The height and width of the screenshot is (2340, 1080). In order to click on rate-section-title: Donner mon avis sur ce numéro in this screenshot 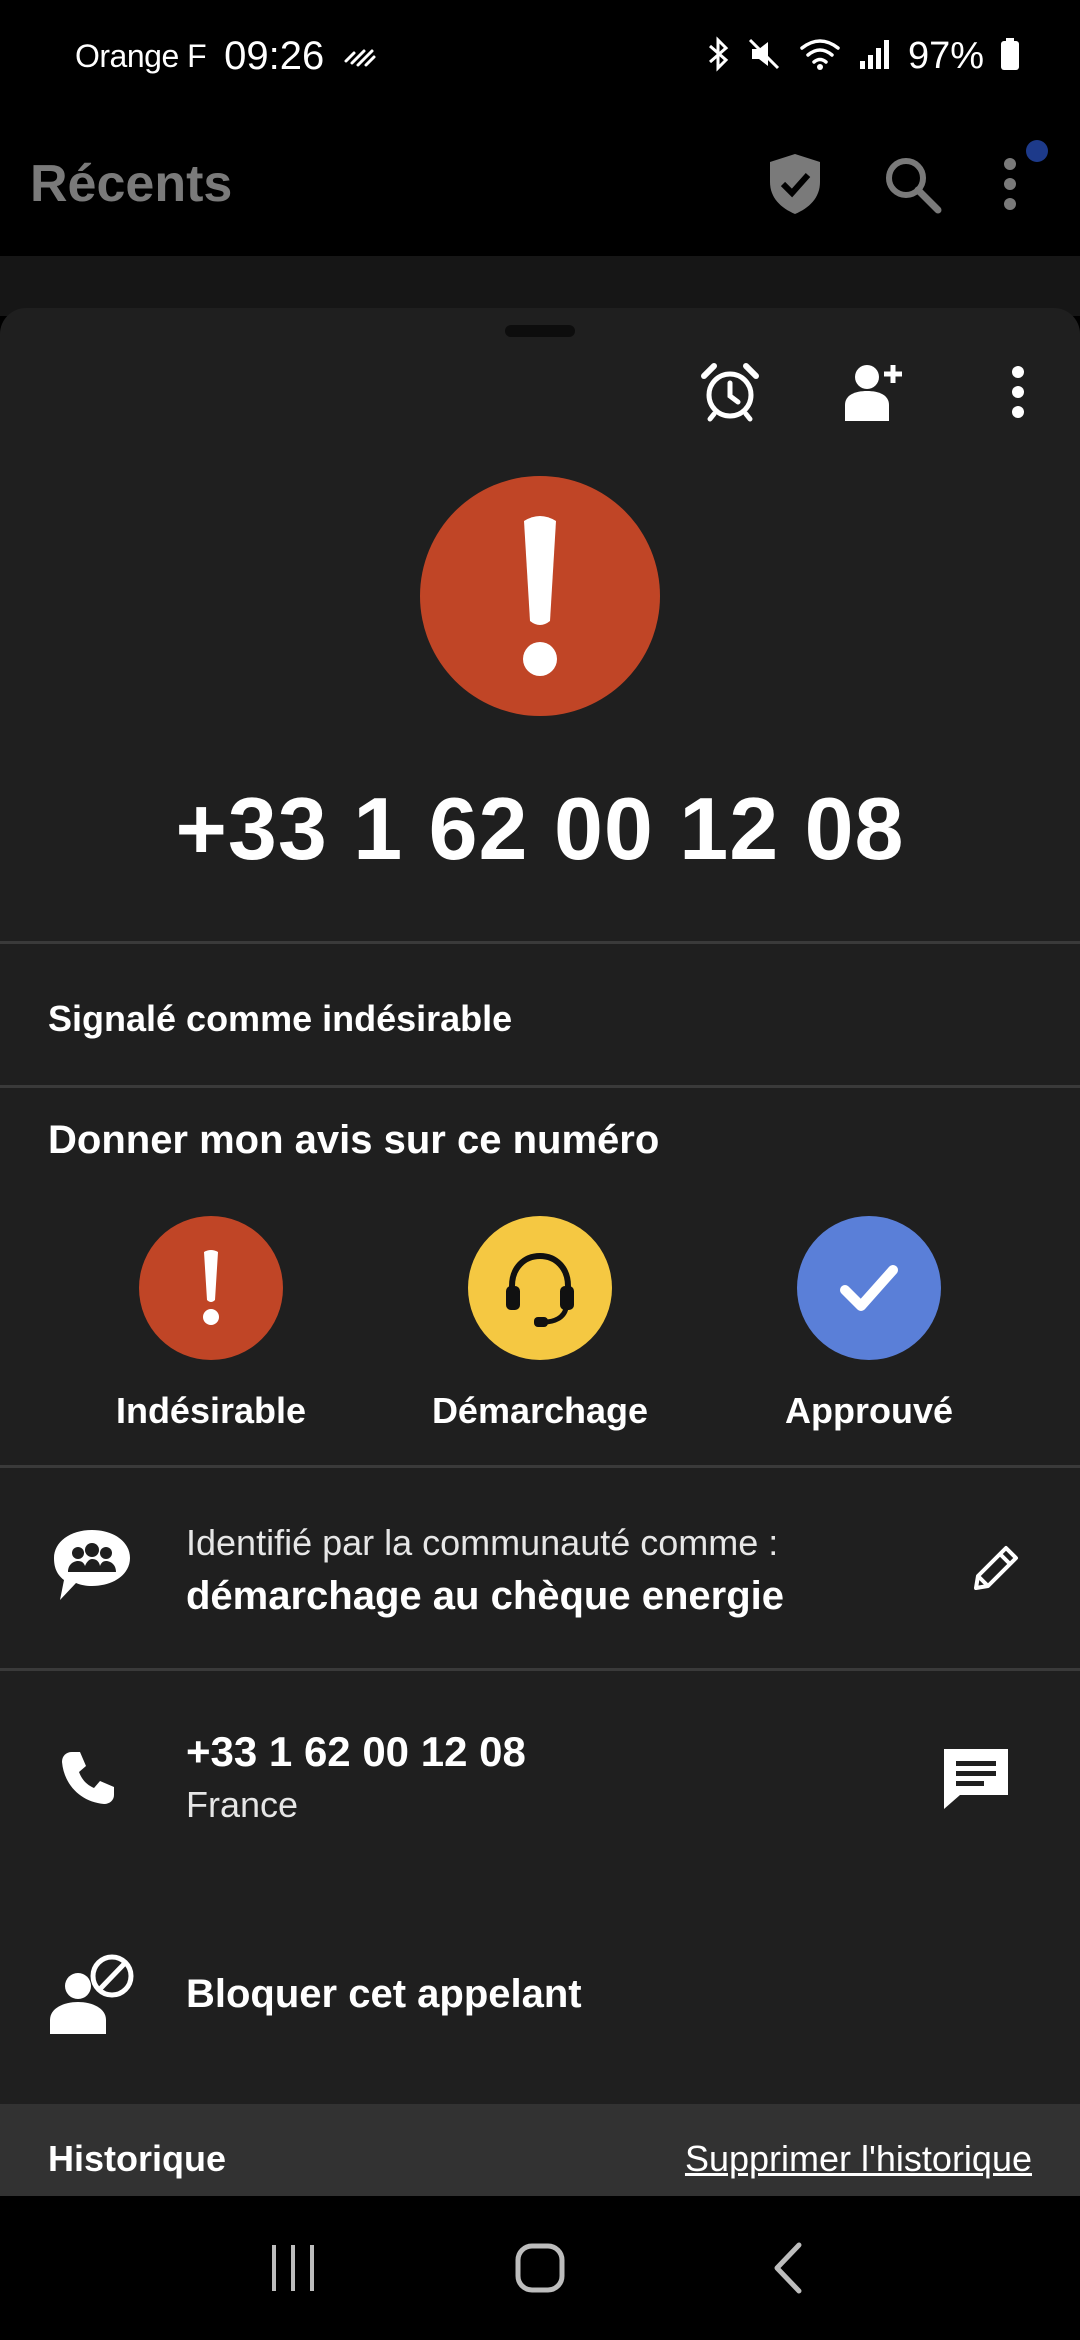, I will do `click(354, 1140)`.